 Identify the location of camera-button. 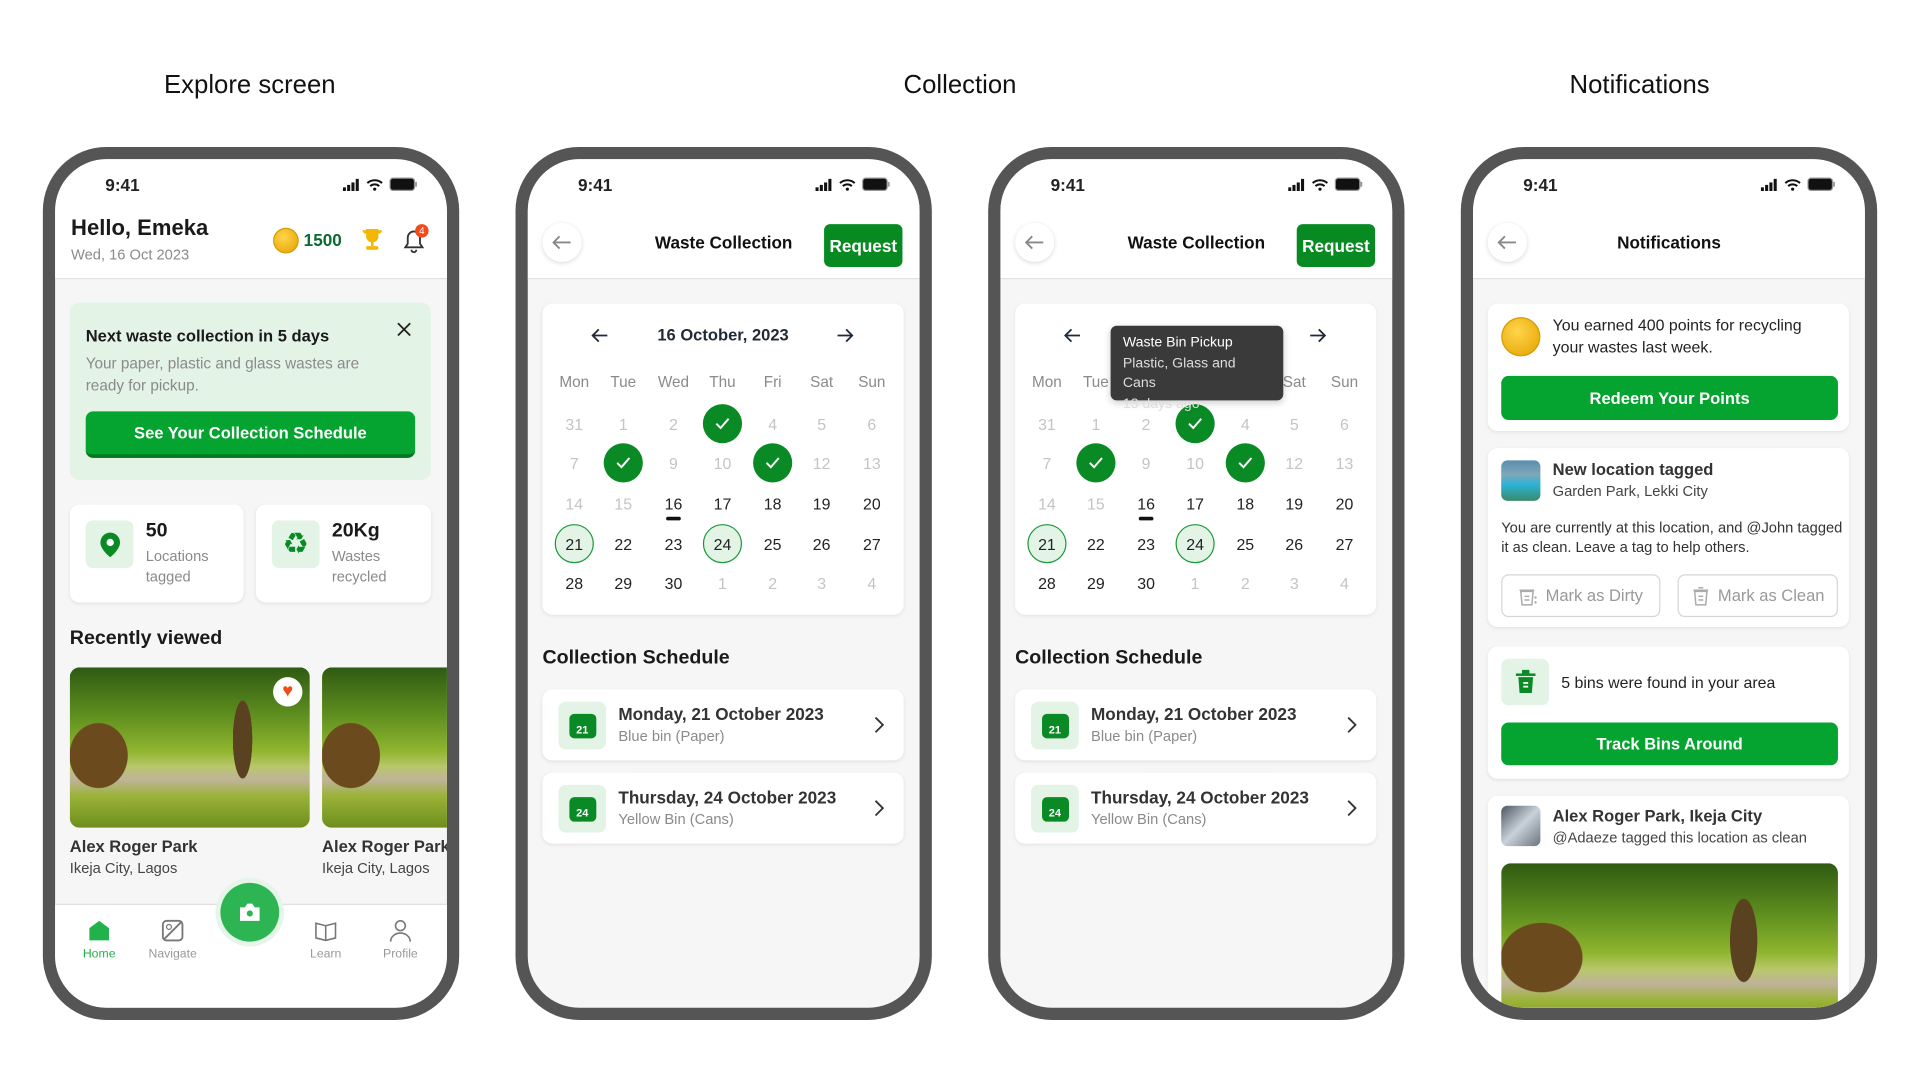
(250, 912).